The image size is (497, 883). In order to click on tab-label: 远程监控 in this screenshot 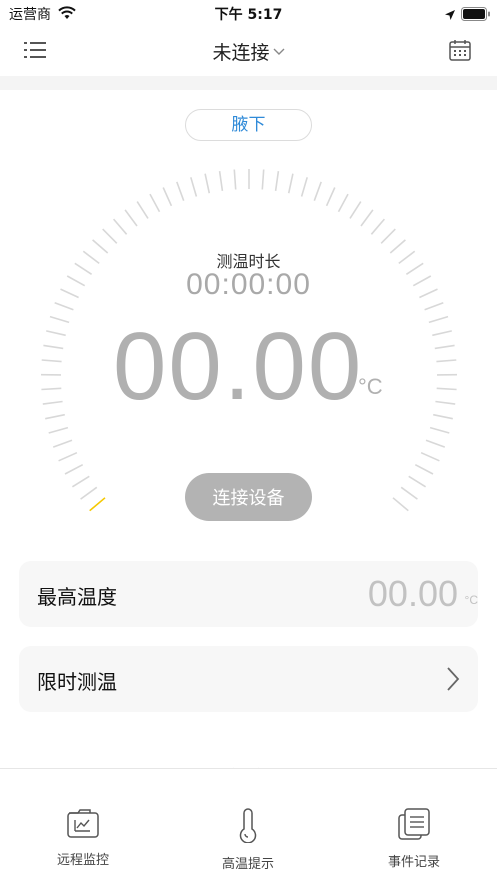, I will do `click(82, 860)`.